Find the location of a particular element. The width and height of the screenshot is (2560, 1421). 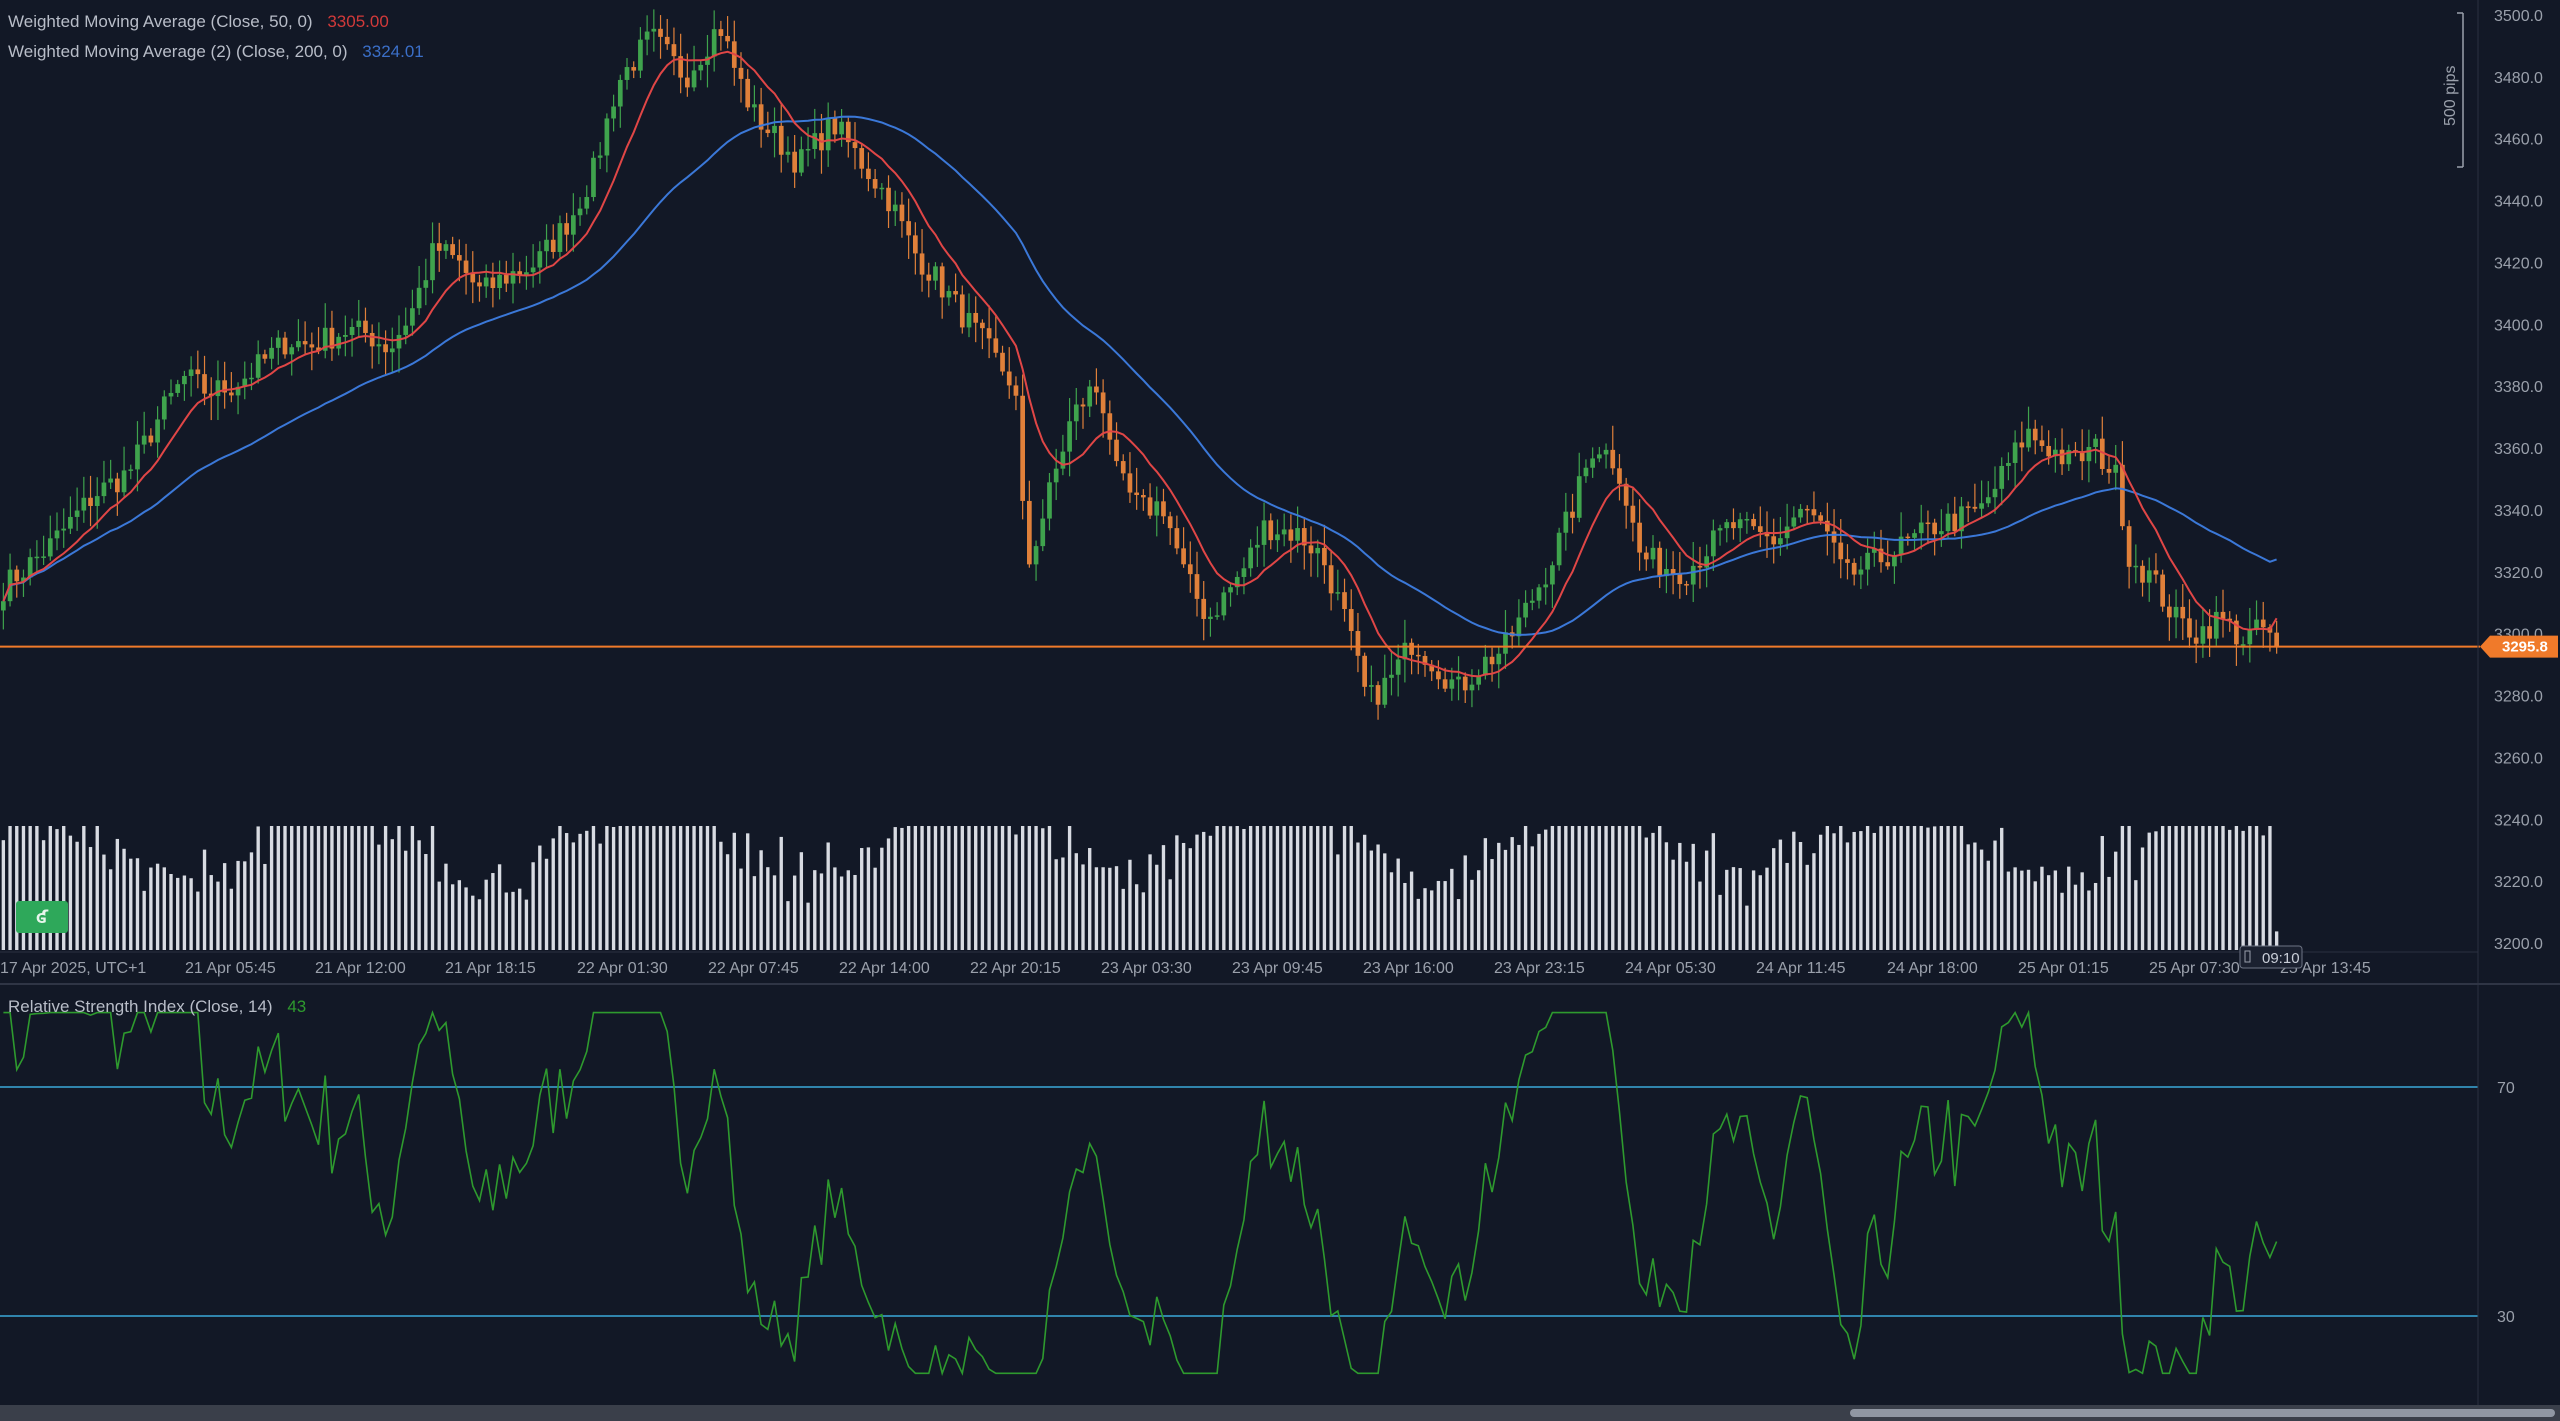

price-tick-label: 3320.0 is located at coordinates (2518, 573).